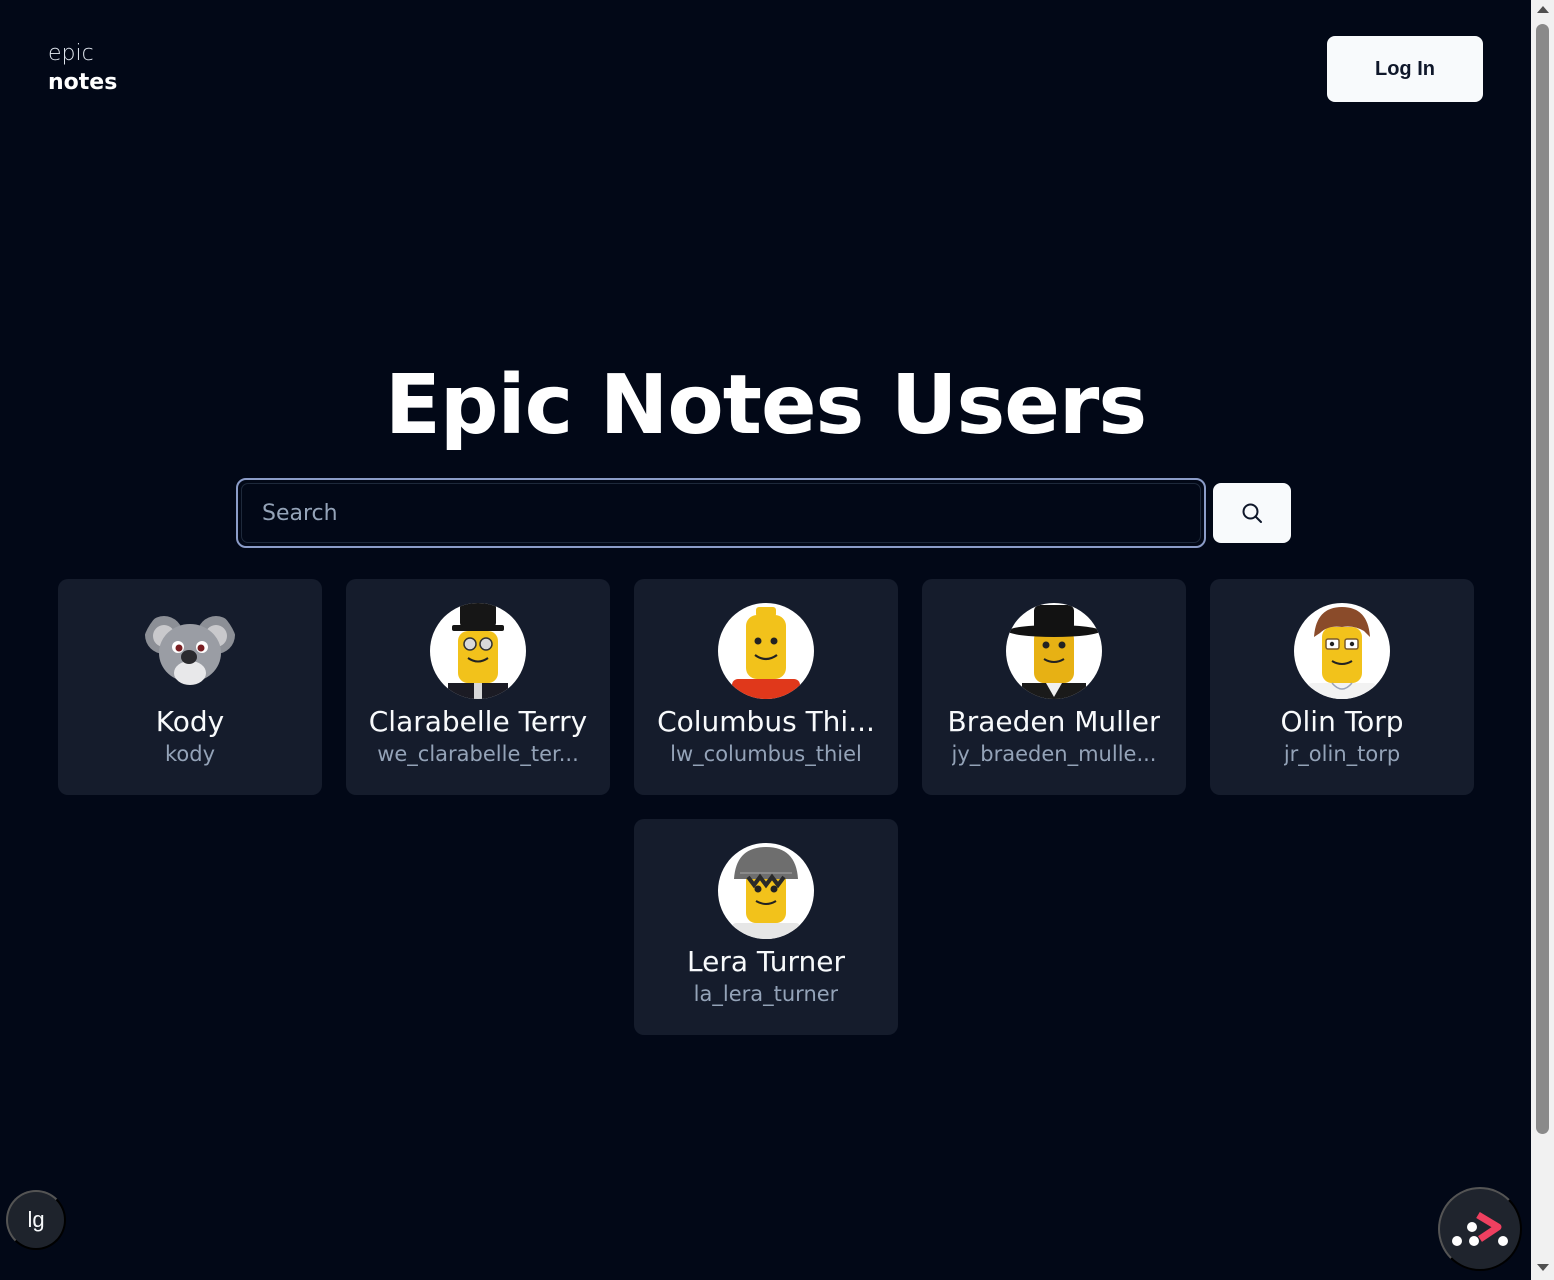 This screenshot has width=1554, height=1280. Describe the element at coordinates (766, 754) in the screenshot. I see `user-username: lw_columbus_thiel` at that location.